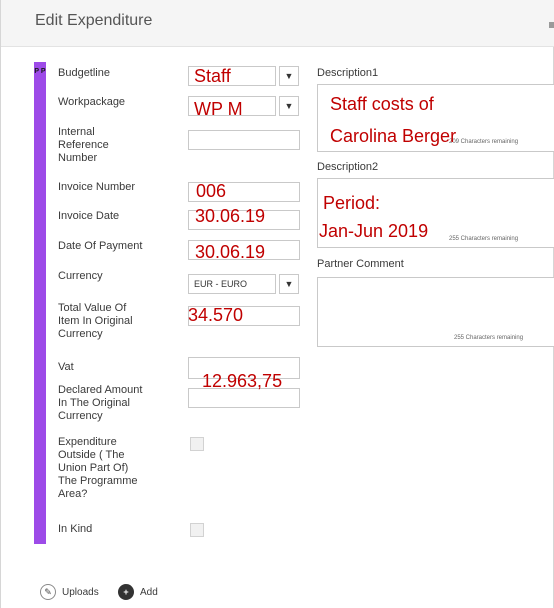 The height and width of the screenshot is (608, 554). I want to click on in-kind-checkbox, so click(197, 530).